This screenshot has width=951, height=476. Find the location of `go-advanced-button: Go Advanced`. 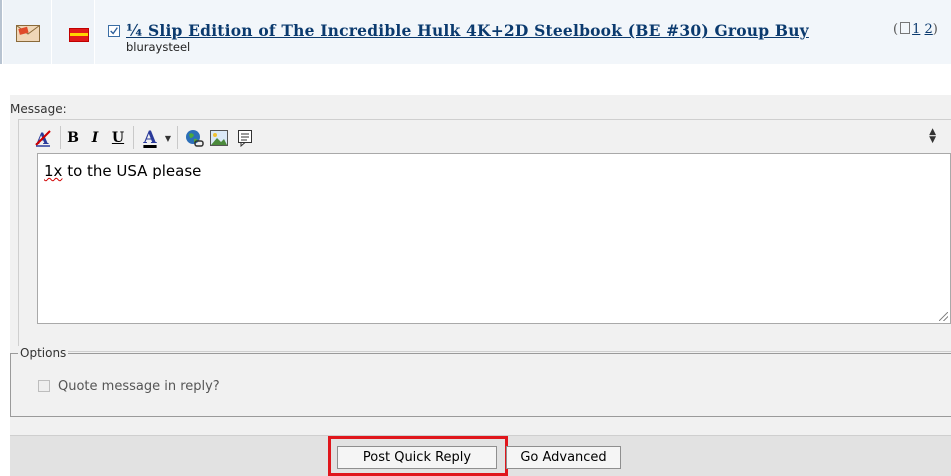

go-advanced-button: Go Advanced is located at coordinates (563, 457).